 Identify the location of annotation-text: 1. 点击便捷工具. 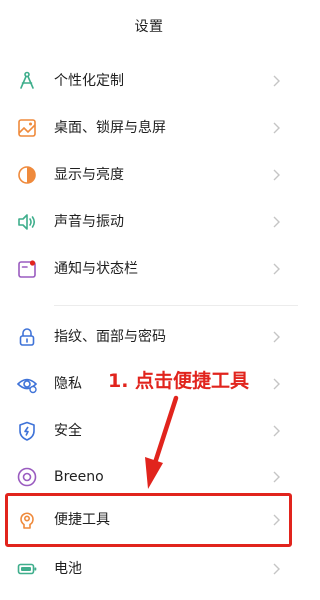
(179, 381).